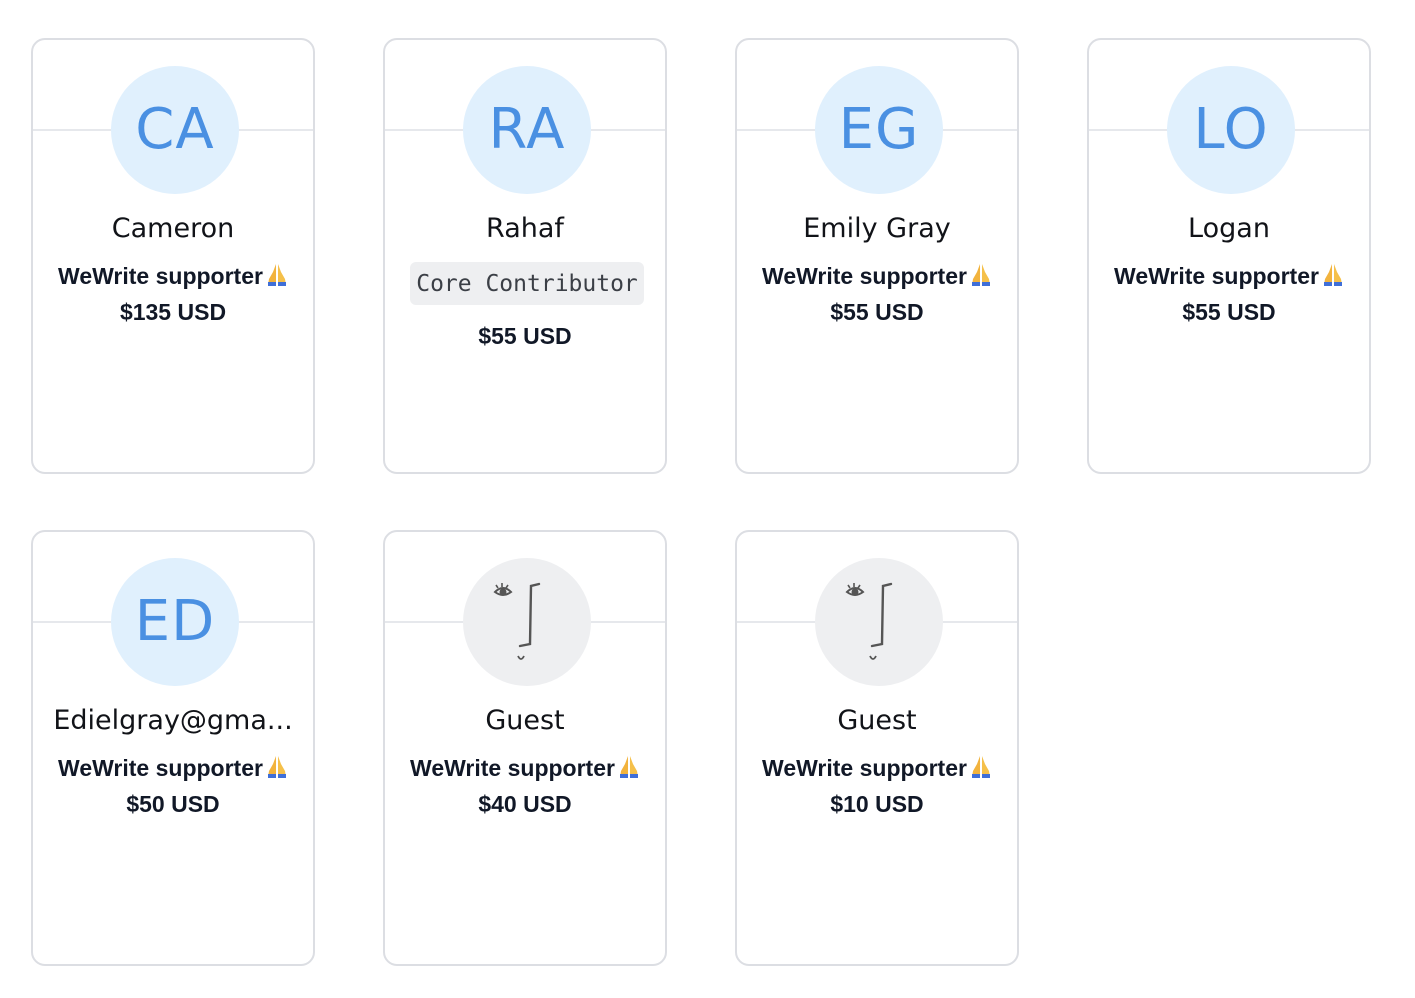  I want to click on avatar-initials: CA, so click(175, 129).